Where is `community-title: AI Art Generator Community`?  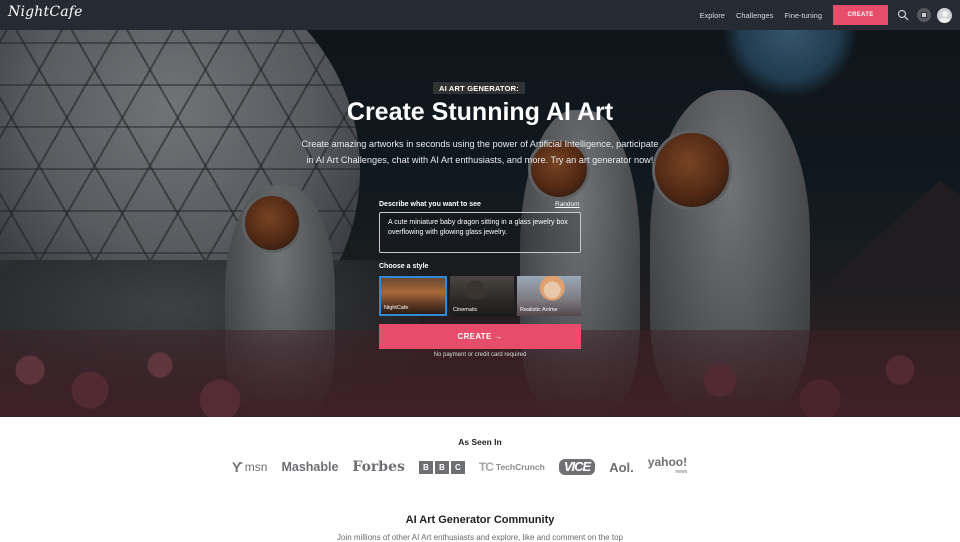
community-title: AI Art Generator Community is located at coordinates (480, 520).